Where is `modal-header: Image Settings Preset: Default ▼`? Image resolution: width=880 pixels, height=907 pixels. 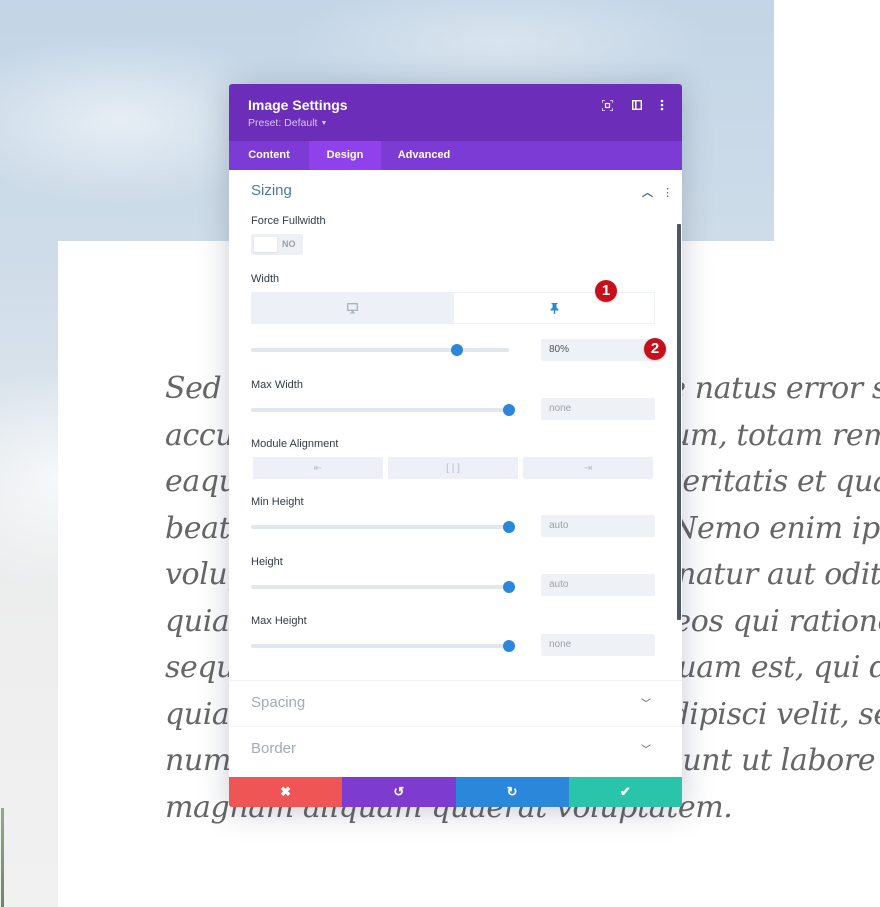 modal-header: Image Settings Preset: Default ▼ is located at coordinates (455, 112).